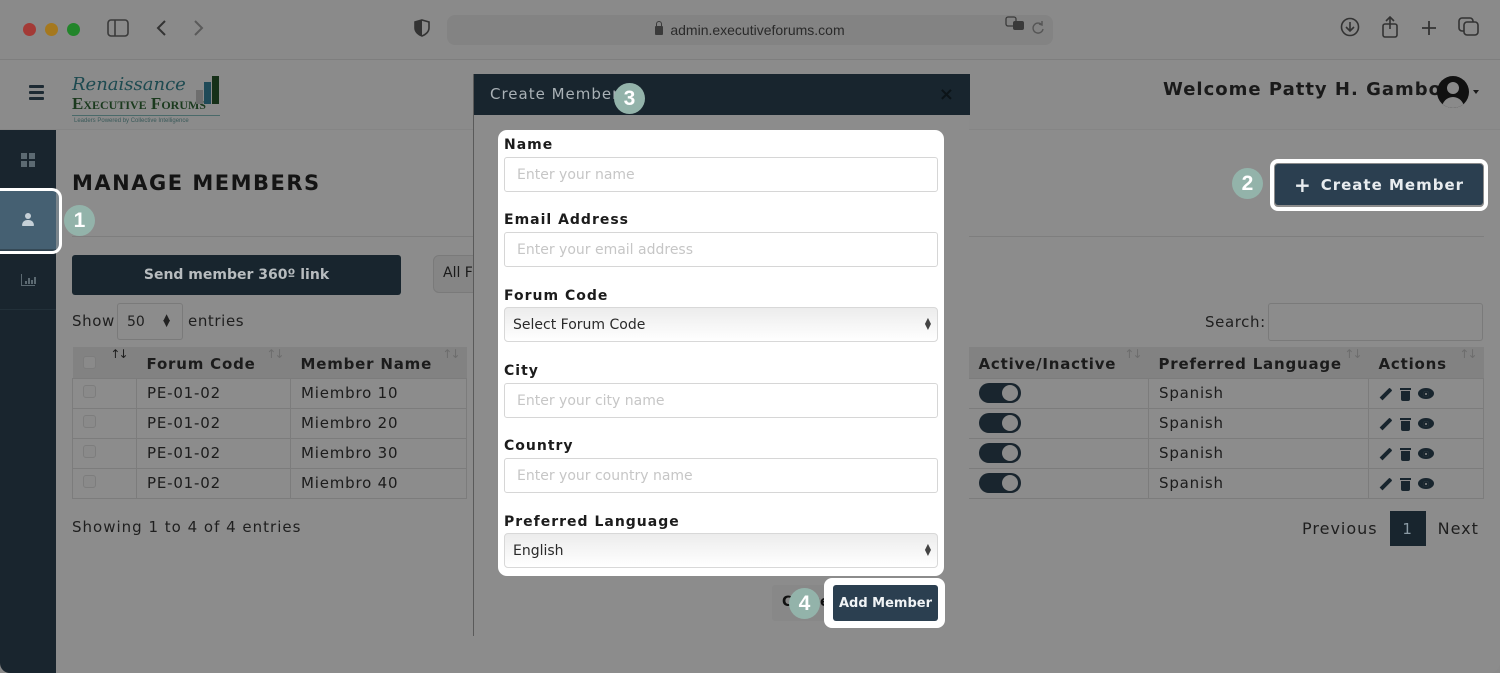 This screenshot has height=673, width=1500. What do you see at coordinates (1340, 528) in the screenshot?
I see `previous-page-button: Previous` at bounding box center [1340, 528].